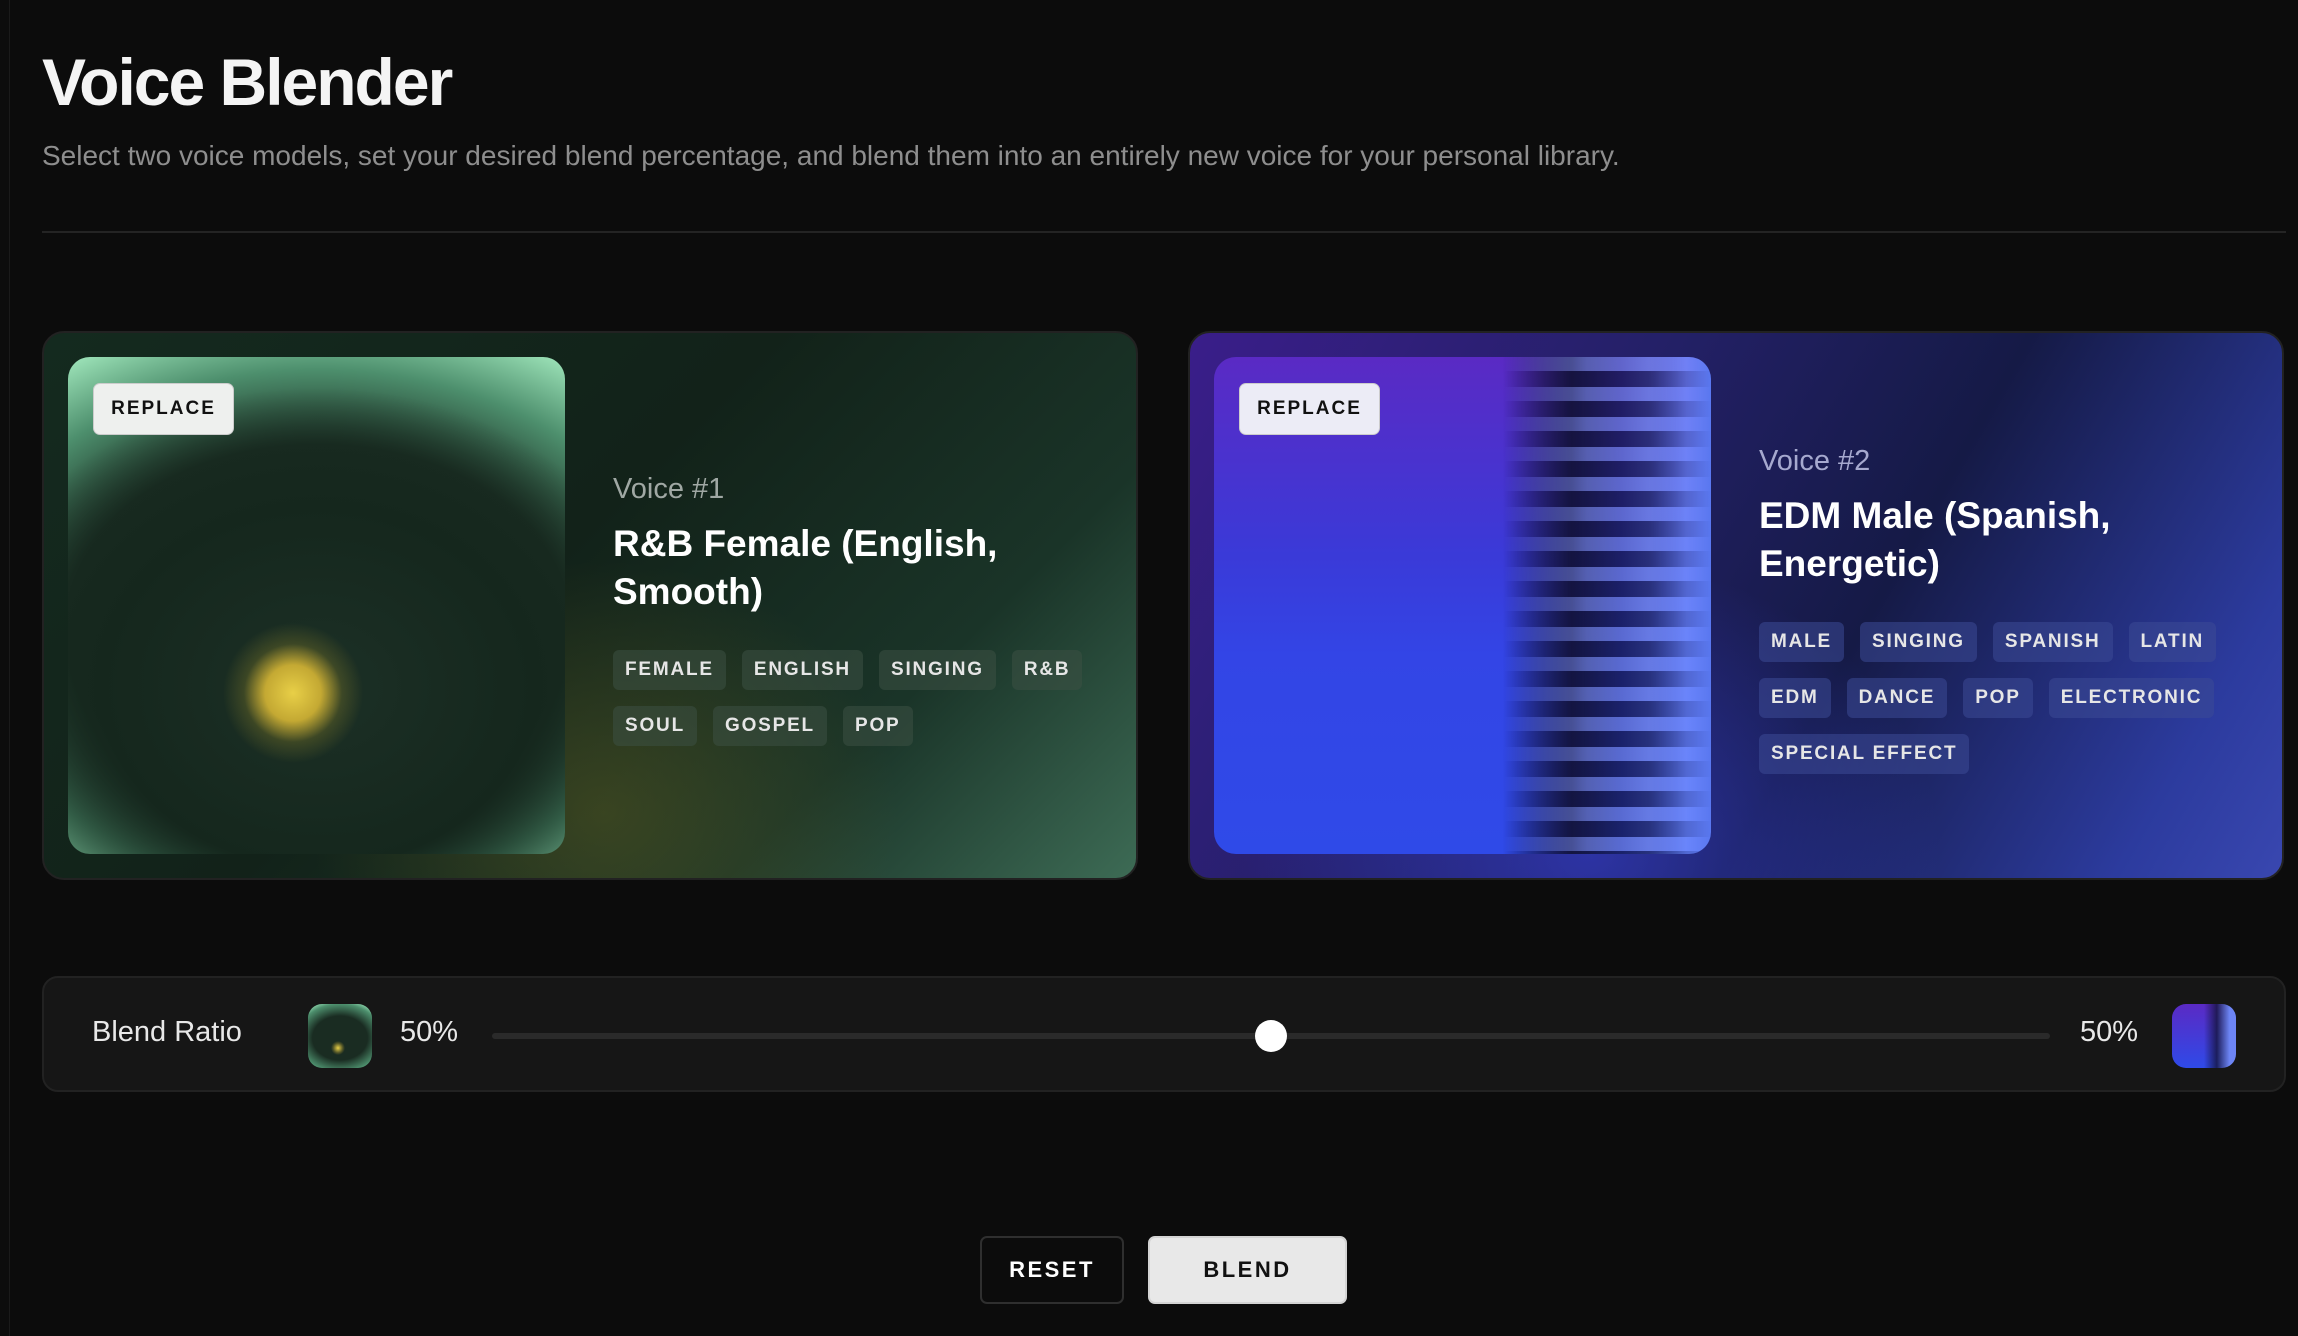  I want to click on page-title: Voice Blender, so click(247, 82).